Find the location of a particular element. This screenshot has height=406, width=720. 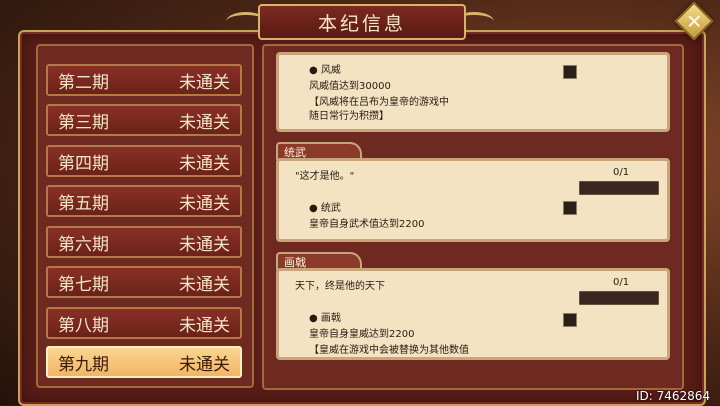

achievement-item-desc: 皇帝自身武术值达到2200 is located at coordinates (367, 224).